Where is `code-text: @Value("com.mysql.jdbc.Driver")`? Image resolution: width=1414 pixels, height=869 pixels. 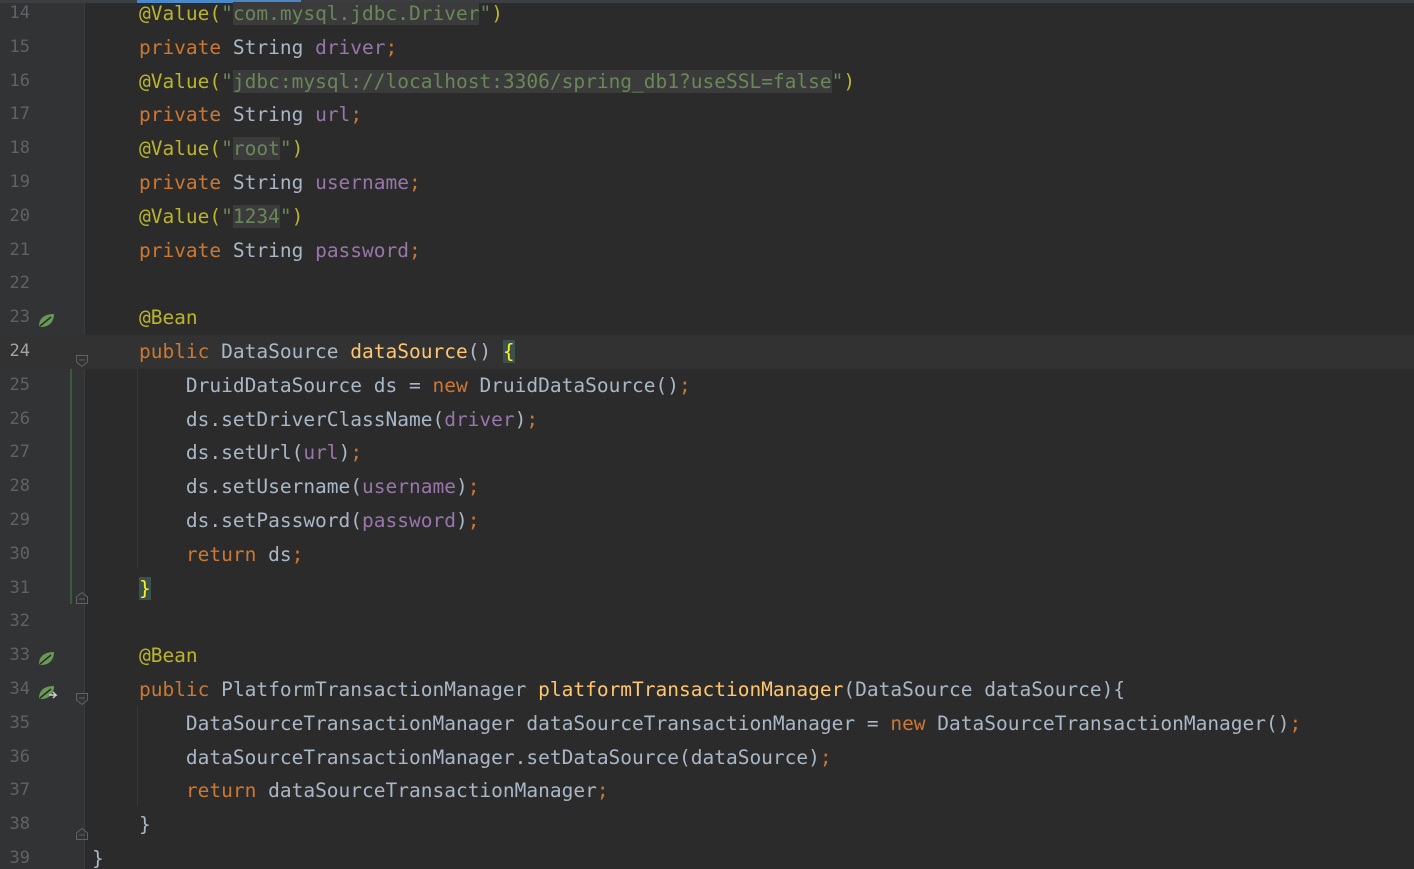
code-text: @Value("com.mysql.jdbc.Driver") is located at coordinates (297, 15).